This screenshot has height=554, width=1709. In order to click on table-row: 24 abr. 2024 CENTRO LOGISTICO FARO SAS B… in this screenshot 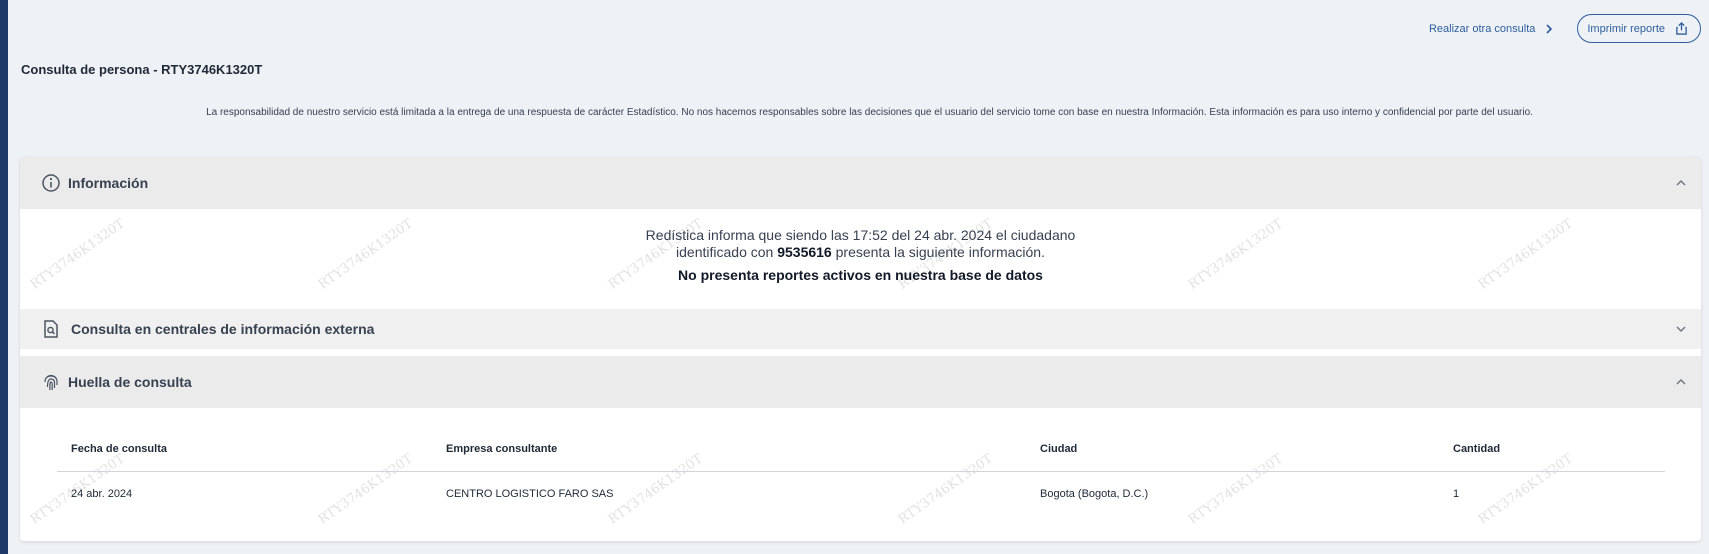, I will do `click(861, 494)`.